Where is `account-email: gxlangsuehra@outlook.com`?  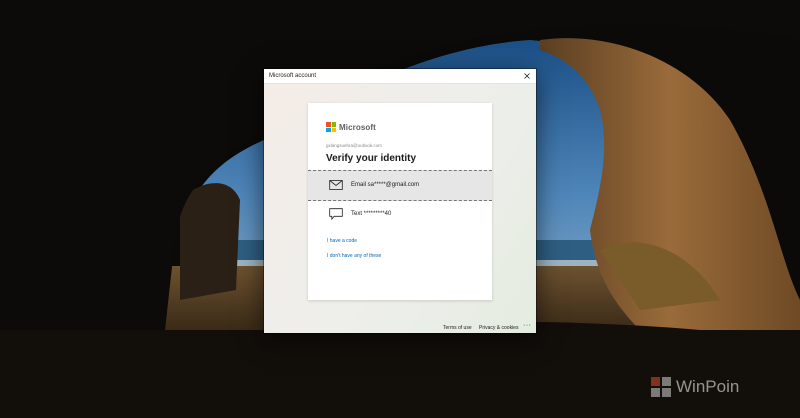 account-email: gxlangsuehra@outlook.com is located at coordinates (354, 145).